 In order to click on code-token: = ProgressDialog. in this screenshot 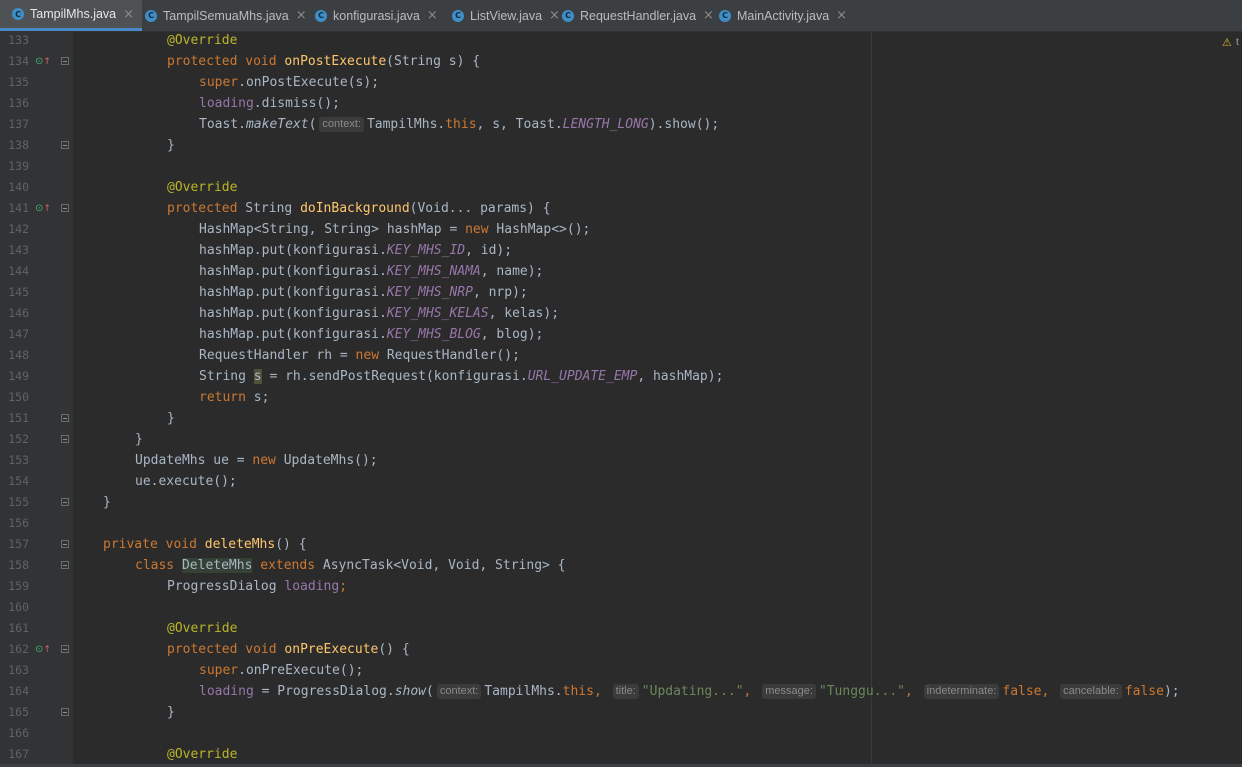, I will do `click(324, 691)`.